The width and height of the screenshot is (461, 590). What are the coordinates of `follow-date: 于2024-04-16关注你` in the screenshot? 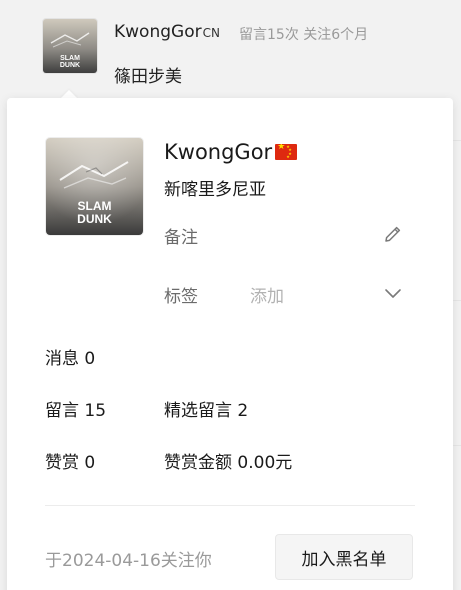 It's located at (128, 561).